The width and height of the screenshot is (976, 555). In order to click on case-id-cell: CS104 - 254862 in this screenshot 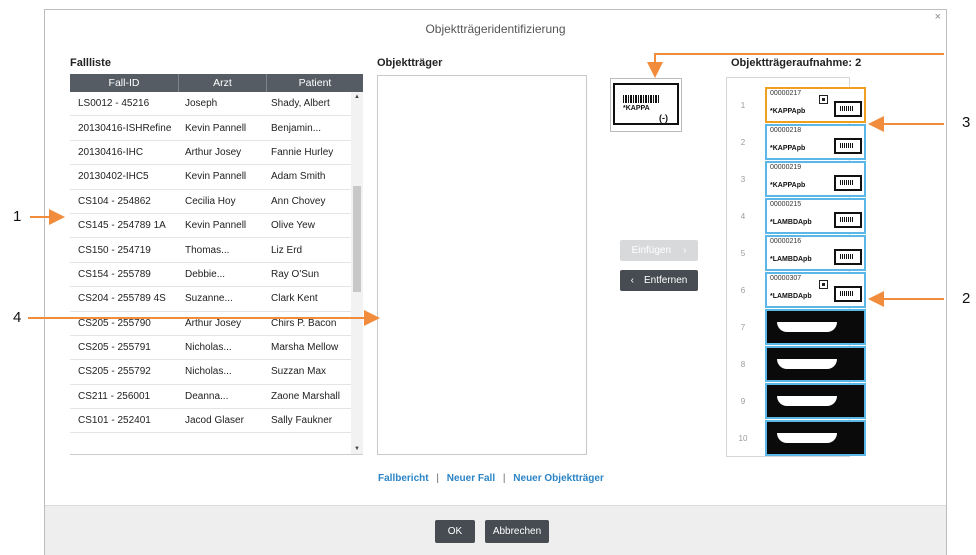, I will do `click(114, 201)`.